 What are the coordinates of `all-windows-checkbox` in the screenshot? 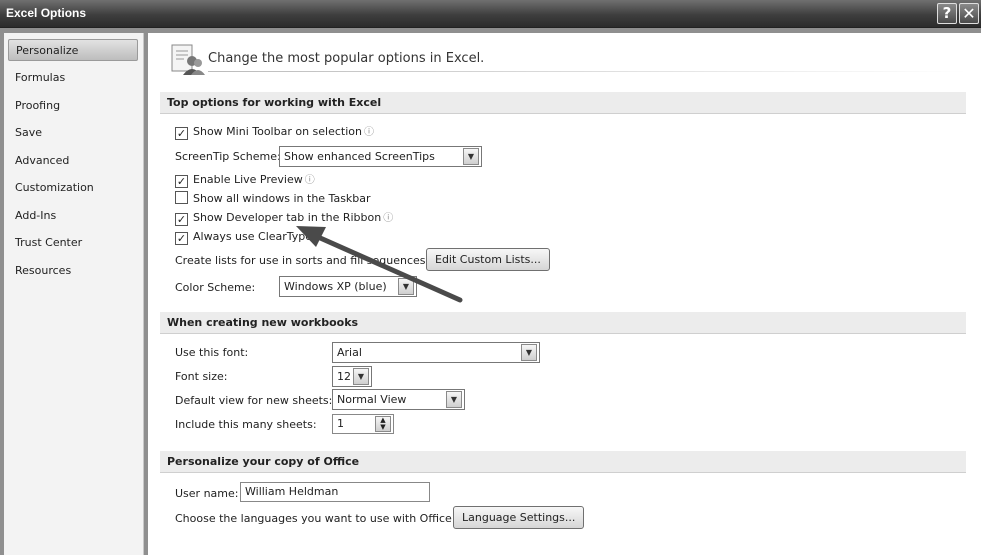 It's located at (181, 197).